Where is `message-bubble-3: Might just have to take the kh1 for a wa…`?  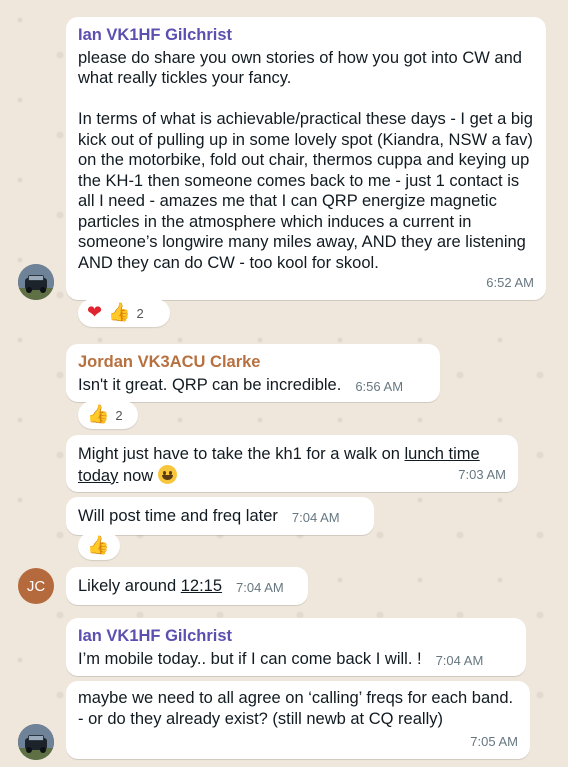 message-bubble-3: Might just have to take the kh1 for a wa… is located at coordinates (292, 463).